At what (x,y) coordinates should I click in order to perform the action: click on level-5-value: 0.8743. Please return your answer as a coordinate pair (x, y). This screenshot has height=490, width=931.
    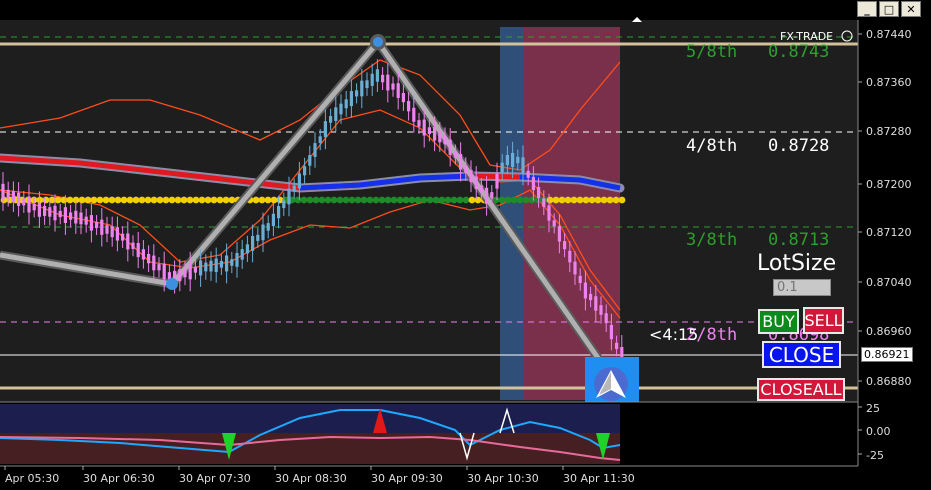
    Looking at the image, I should click on (798, 52).